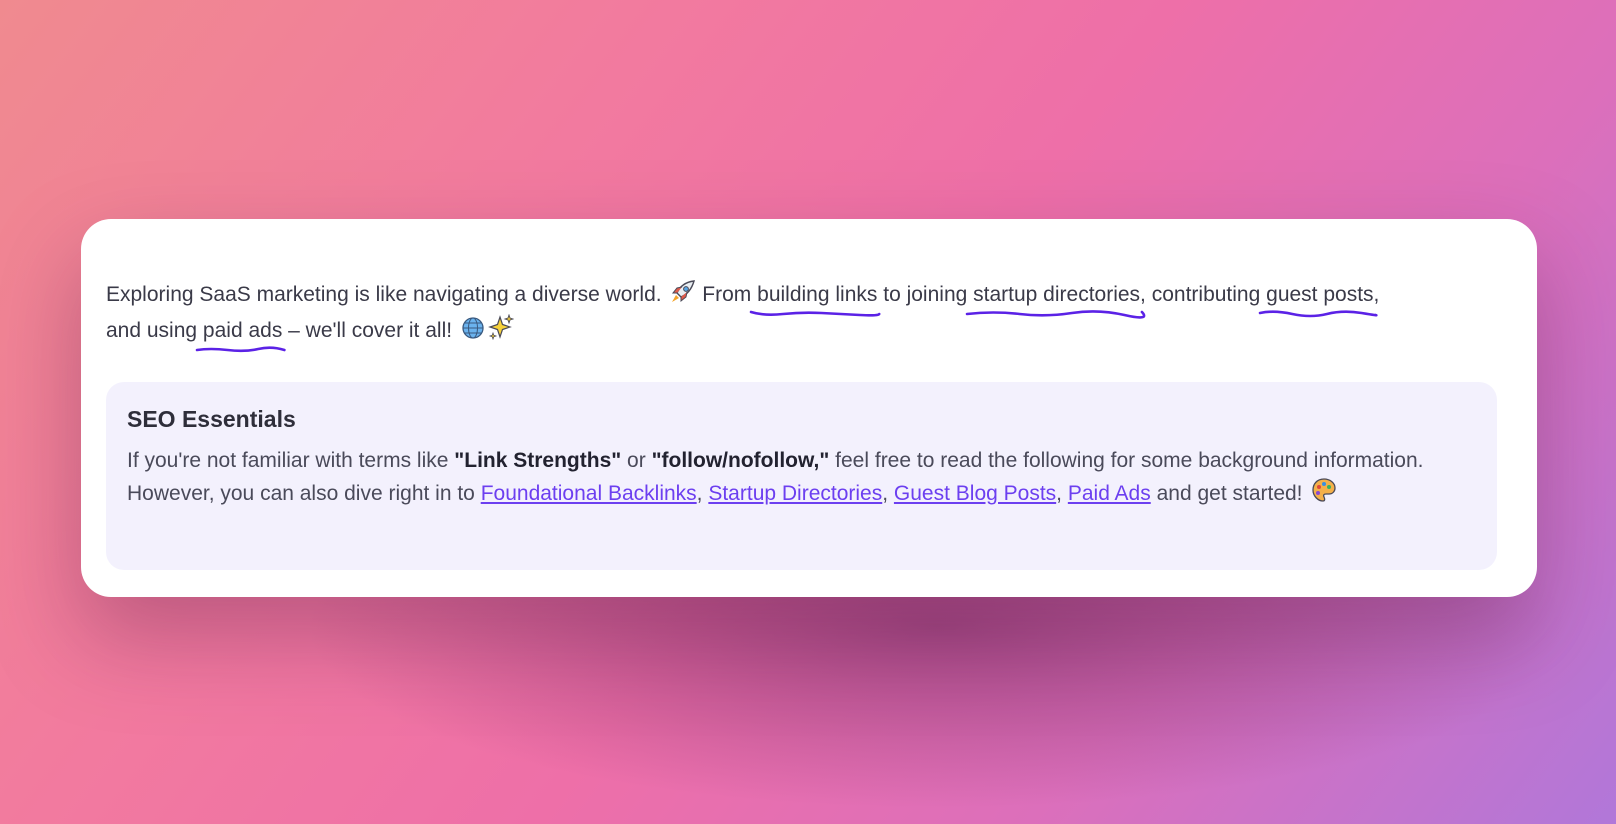 This screenshot has width=1616, height=824. Describe the element at coordinates (1109, 493) in the screenshot. I see `link-paid-ads: Paid Ads` at that location.